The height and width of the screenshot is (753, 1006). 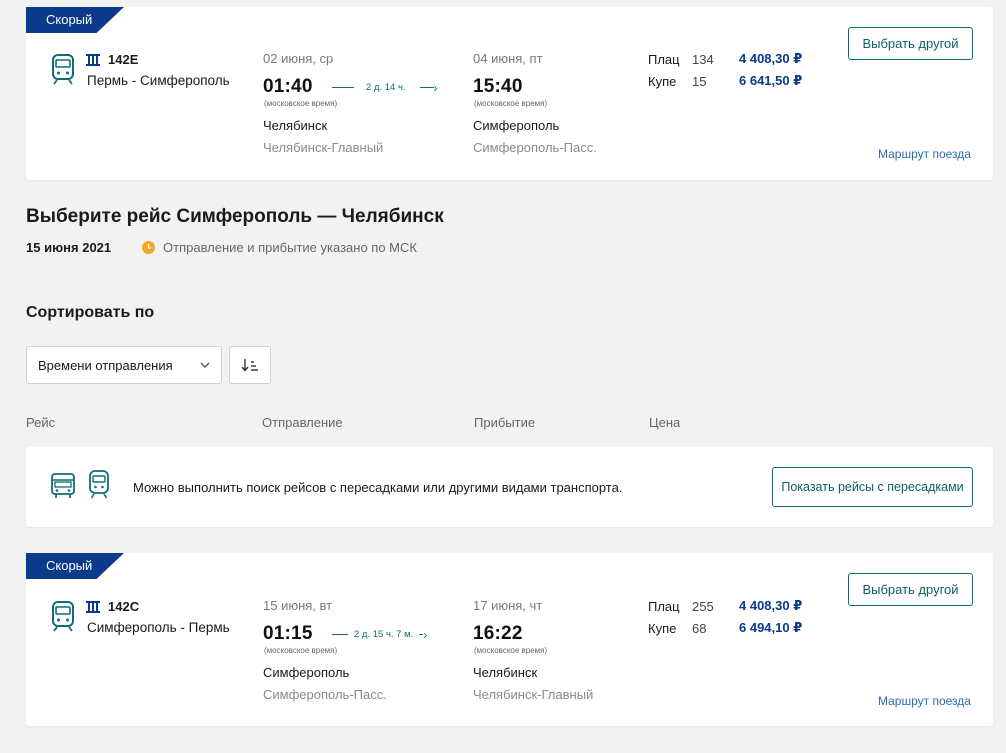 What do you see at coordinates (124, 606) in the screenshot?
I see `train-number: 142С` at bounding box center [124, 606].